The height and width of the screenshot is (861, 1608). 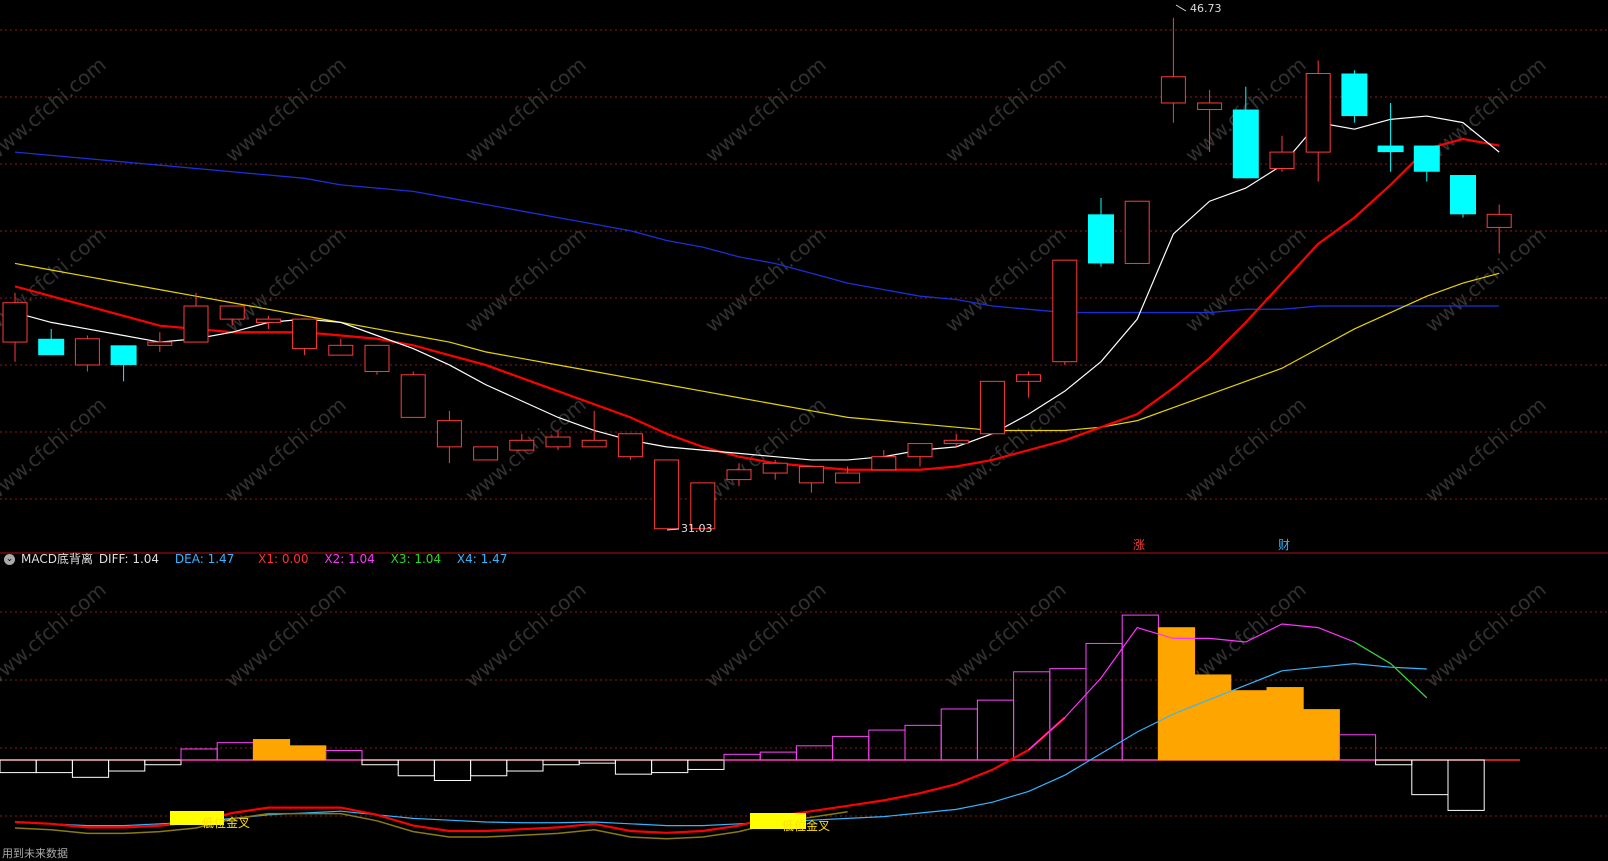 I want to click on x3-value: 1.04, so click(x=428, y=559).